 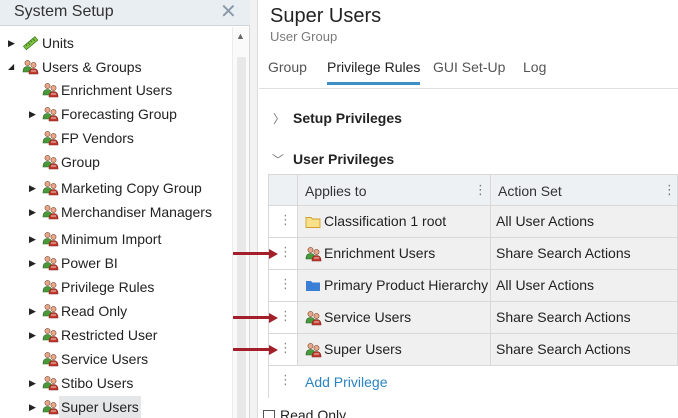 What do you see at coordinates (252, 349) in the screenshot?
I see `arrow-shaft` at bounding box center [252, 349].